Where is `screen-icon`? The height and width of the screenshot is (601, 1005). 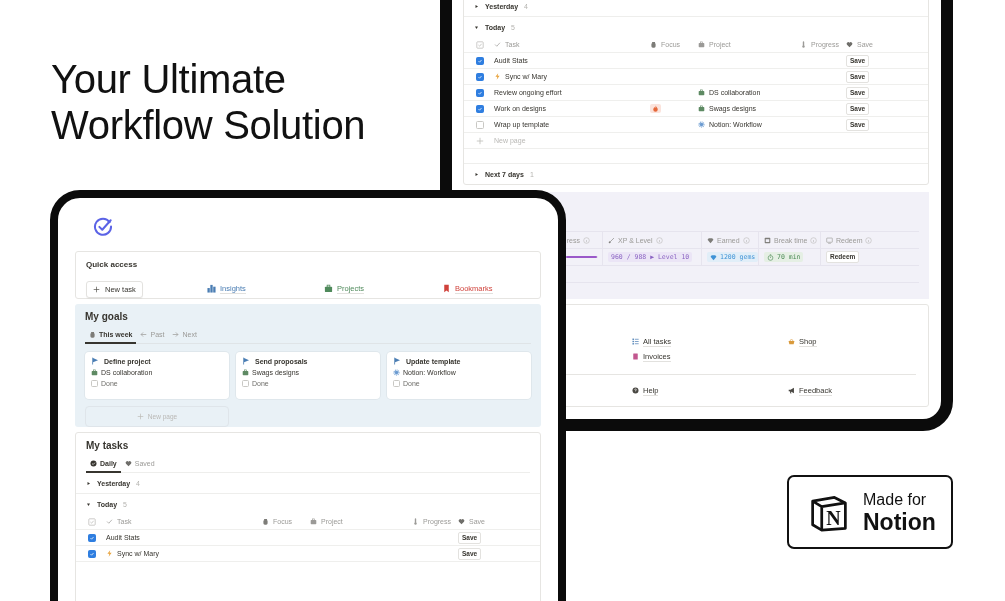 screen-icon is located at coordinates (829, 240).